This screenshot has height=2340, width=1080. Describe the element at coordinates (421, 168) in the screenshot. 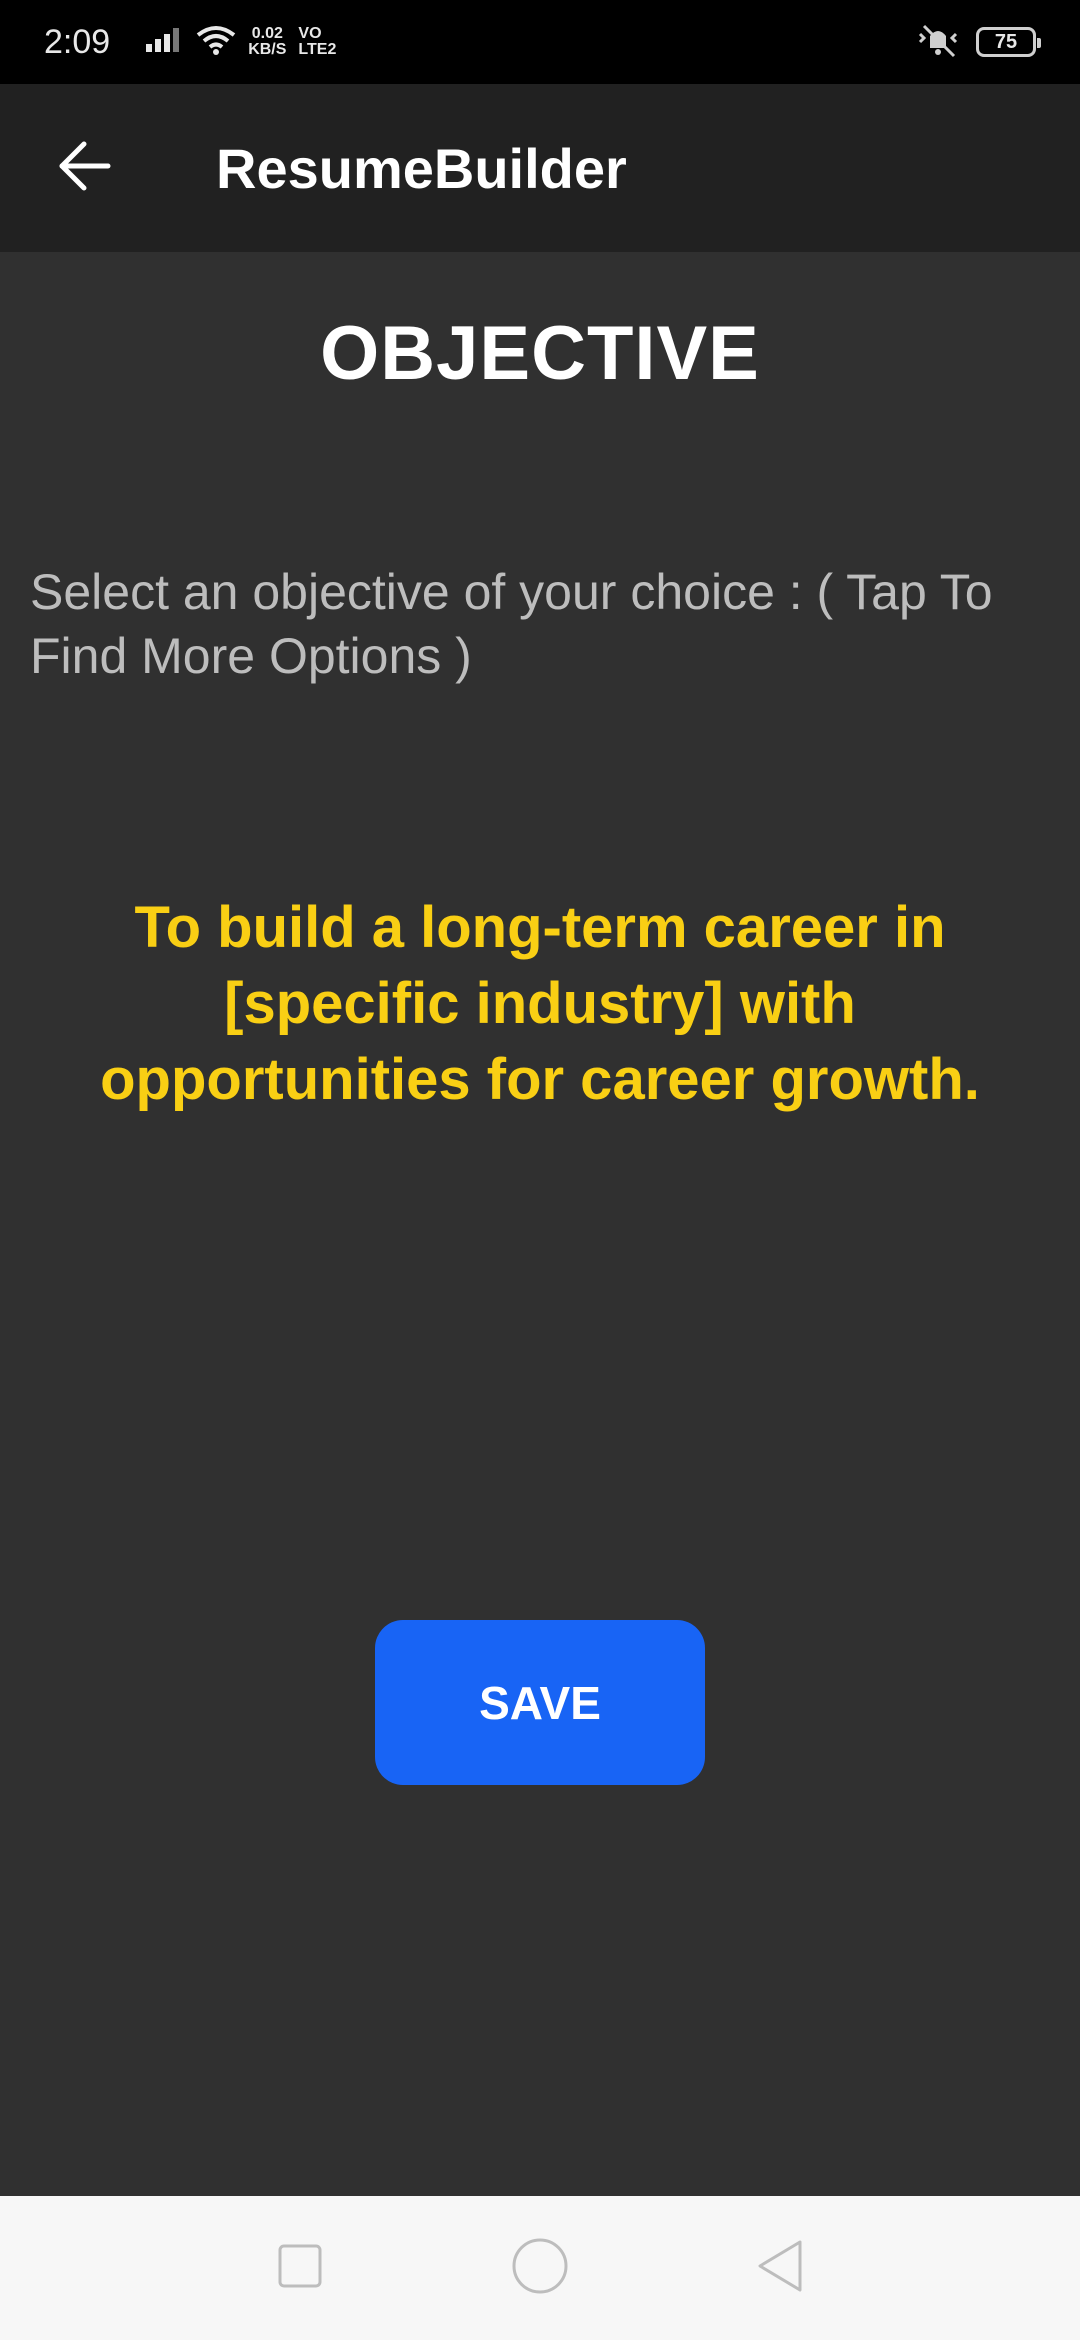

I see `app-title: ResumeBuilder` at that location.